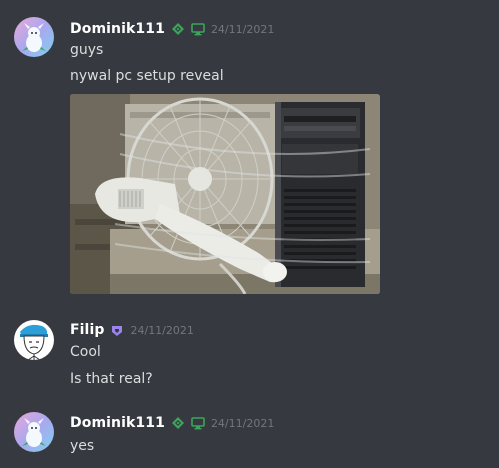  Describe the element at coordinates (85, 352) in the screenshot. I see `message-text: Cool` at that location.